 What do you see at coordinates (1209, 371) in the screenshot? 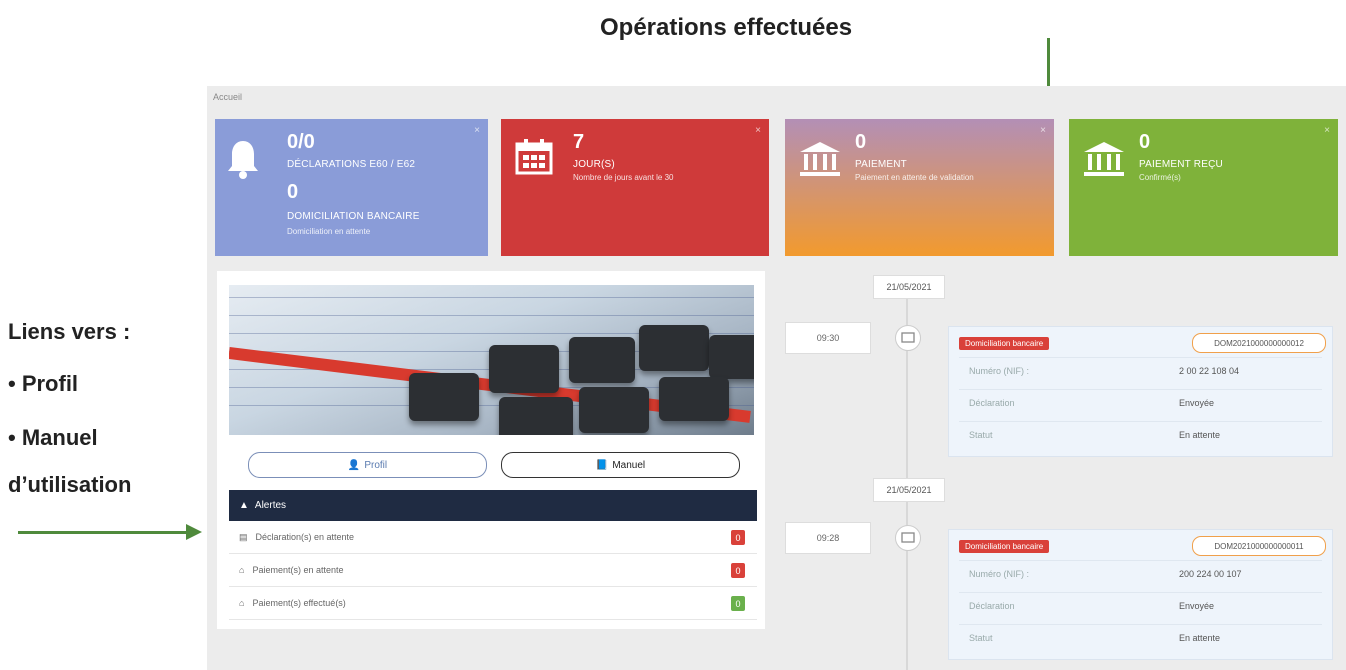
I see `operation-row-value: 2 00 22 108 04` at bounding box center [1209, 371].